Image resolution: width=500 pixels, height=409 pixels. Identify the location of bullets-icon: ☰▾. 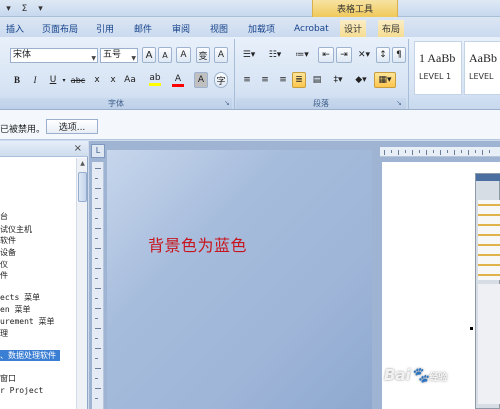
(249, 55).